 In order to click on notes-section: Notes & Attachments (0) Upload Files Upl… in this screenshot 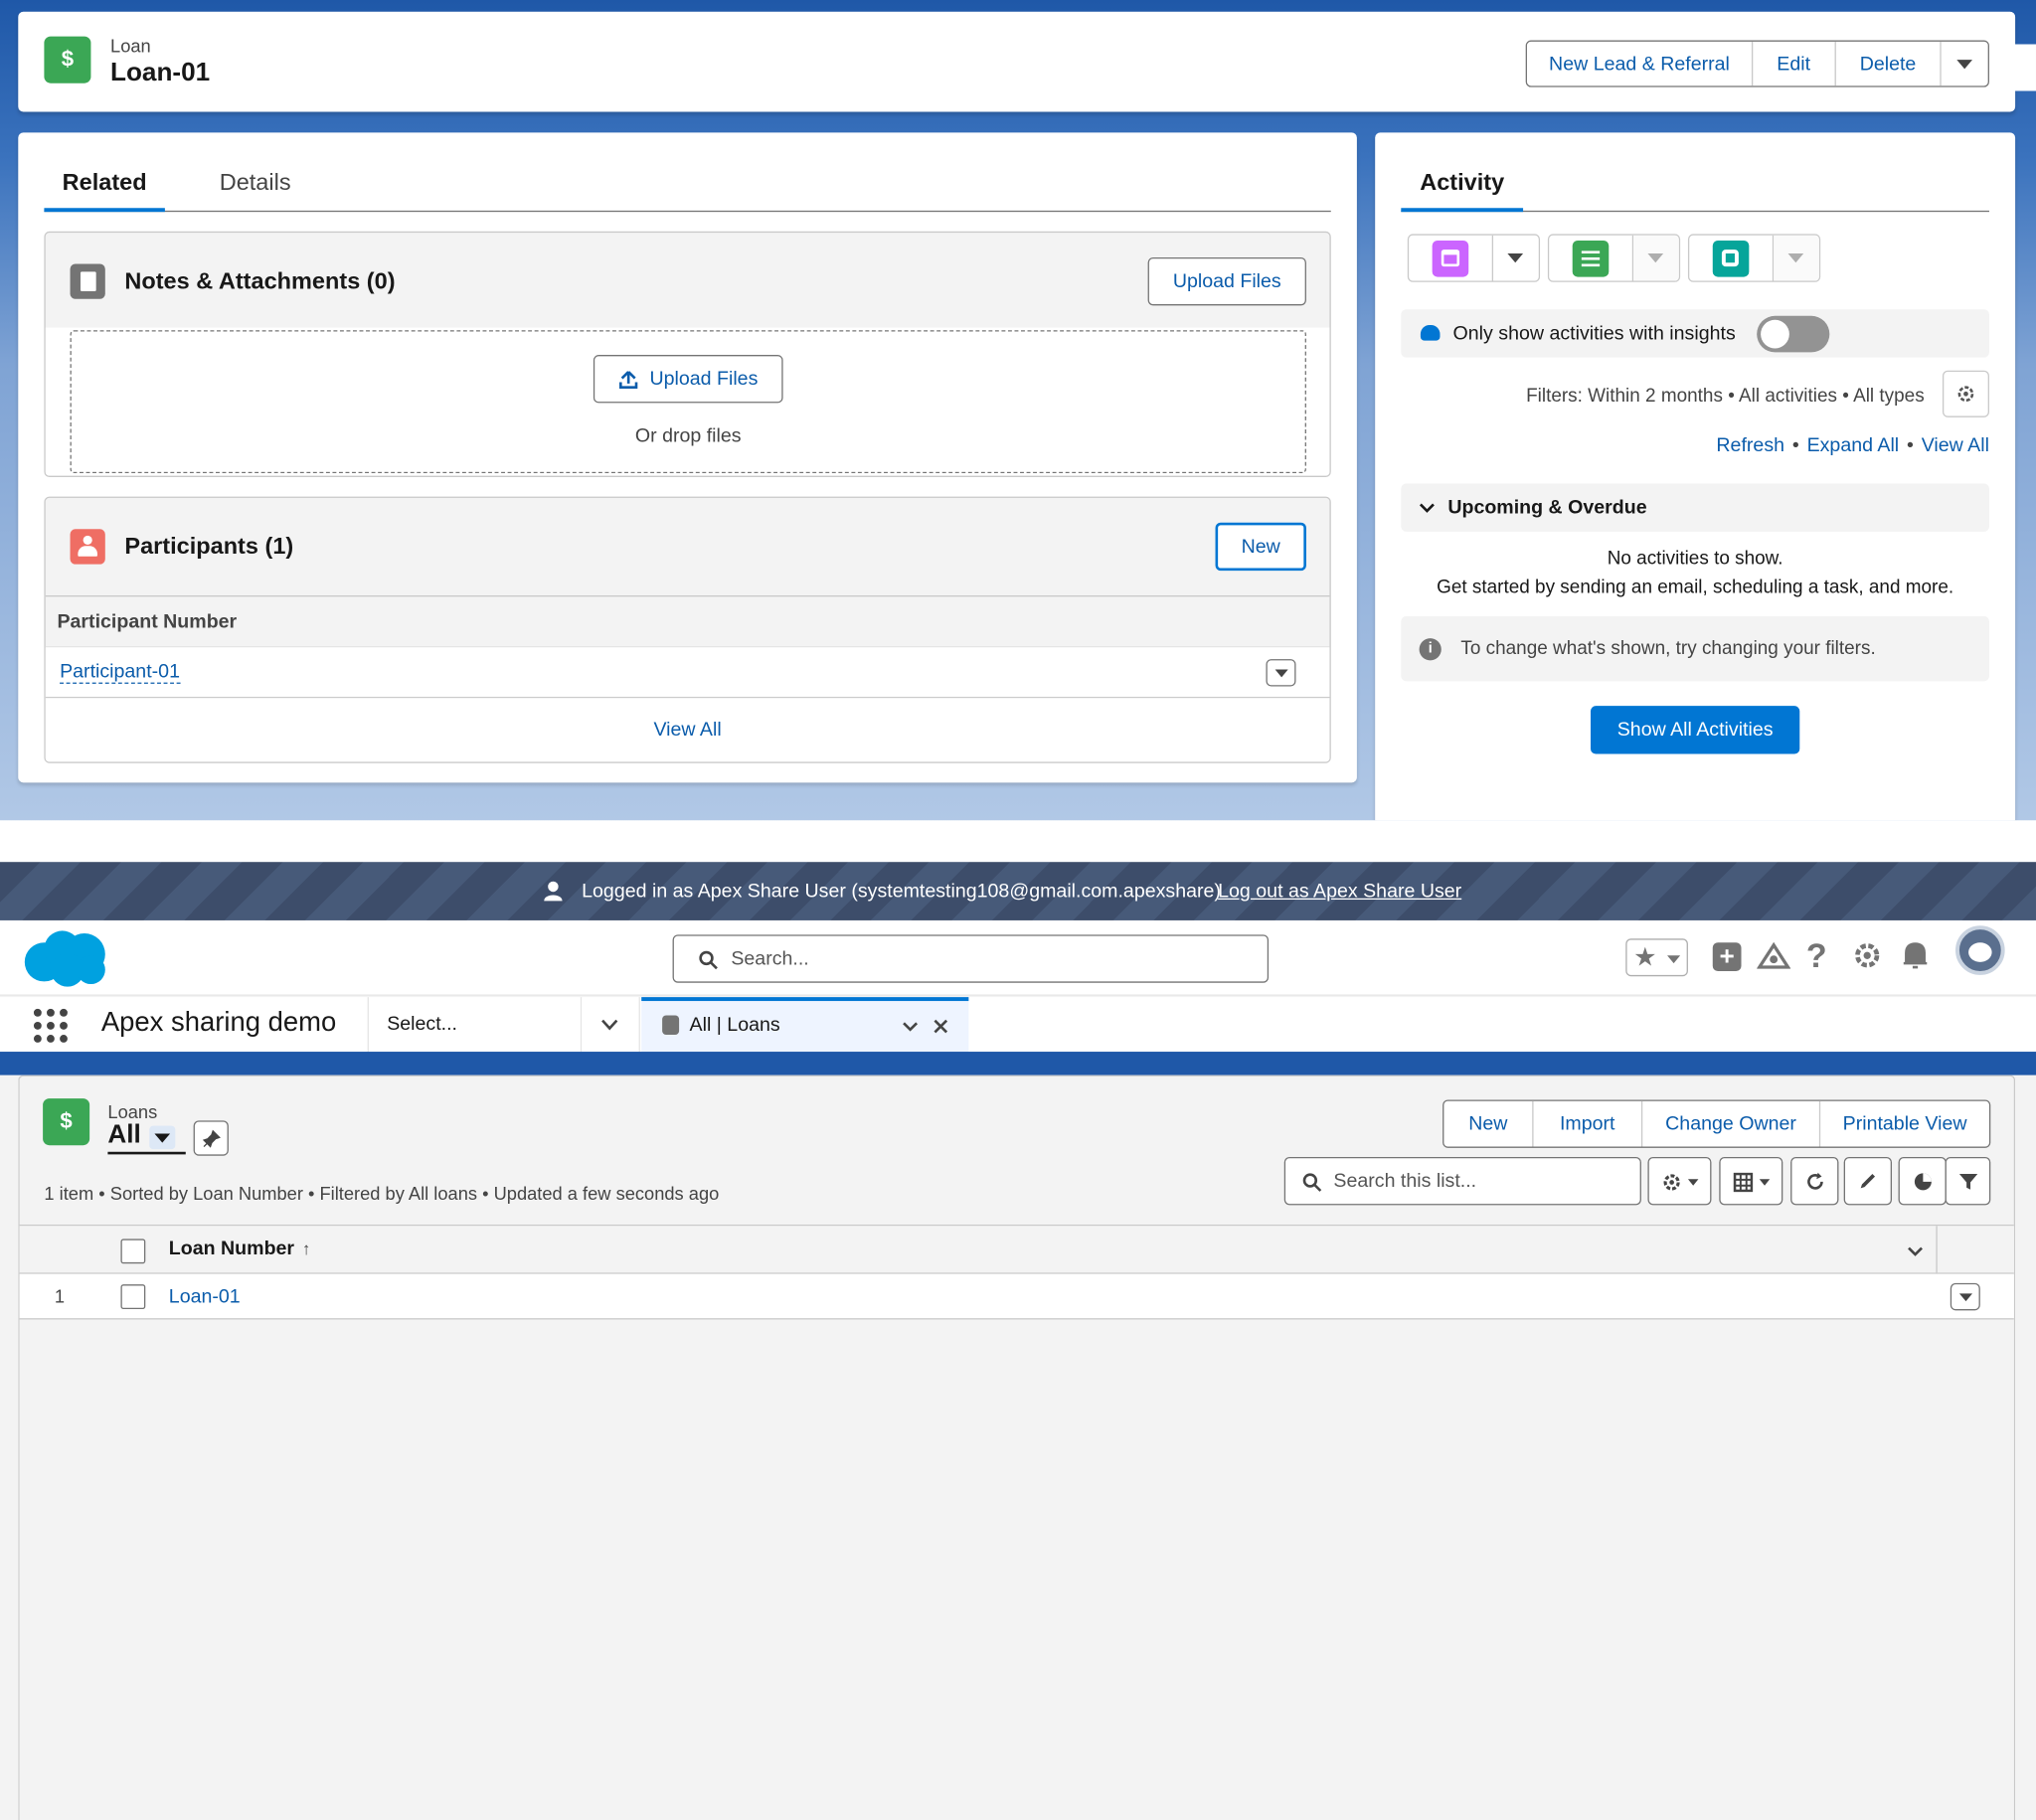, I will do `click(687, 354)`.